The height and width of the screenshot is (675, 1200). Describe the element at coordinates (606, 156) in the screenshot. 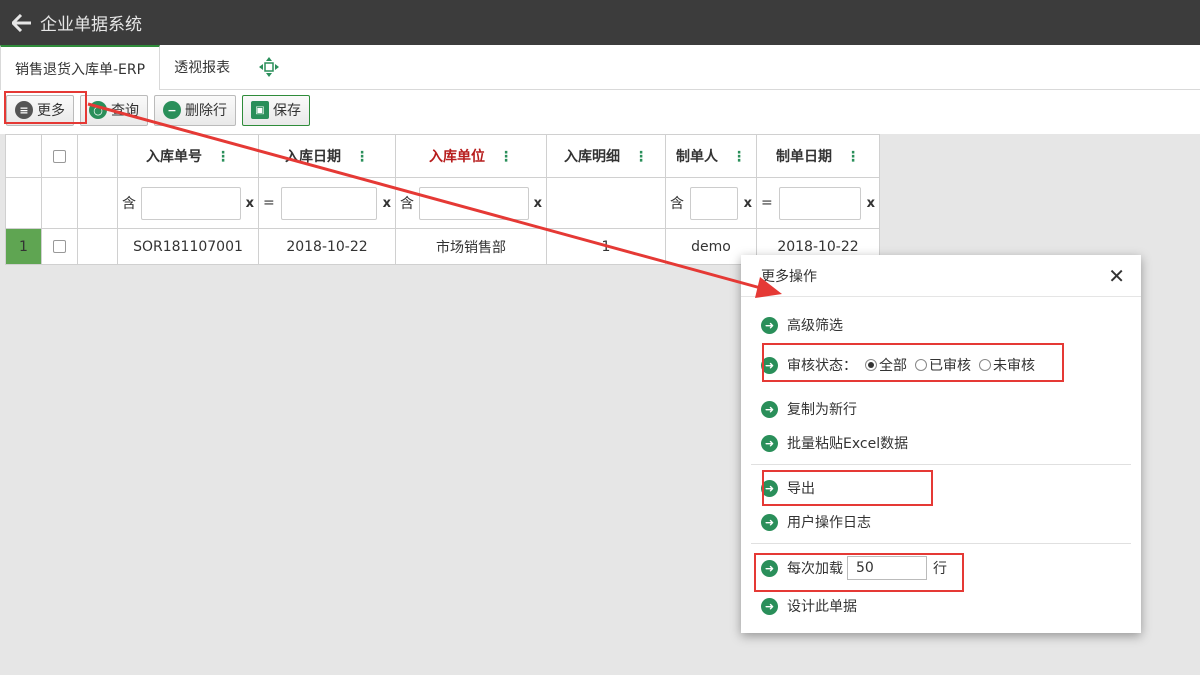

I see `column-header: 入库明细 ⋮` at that location.